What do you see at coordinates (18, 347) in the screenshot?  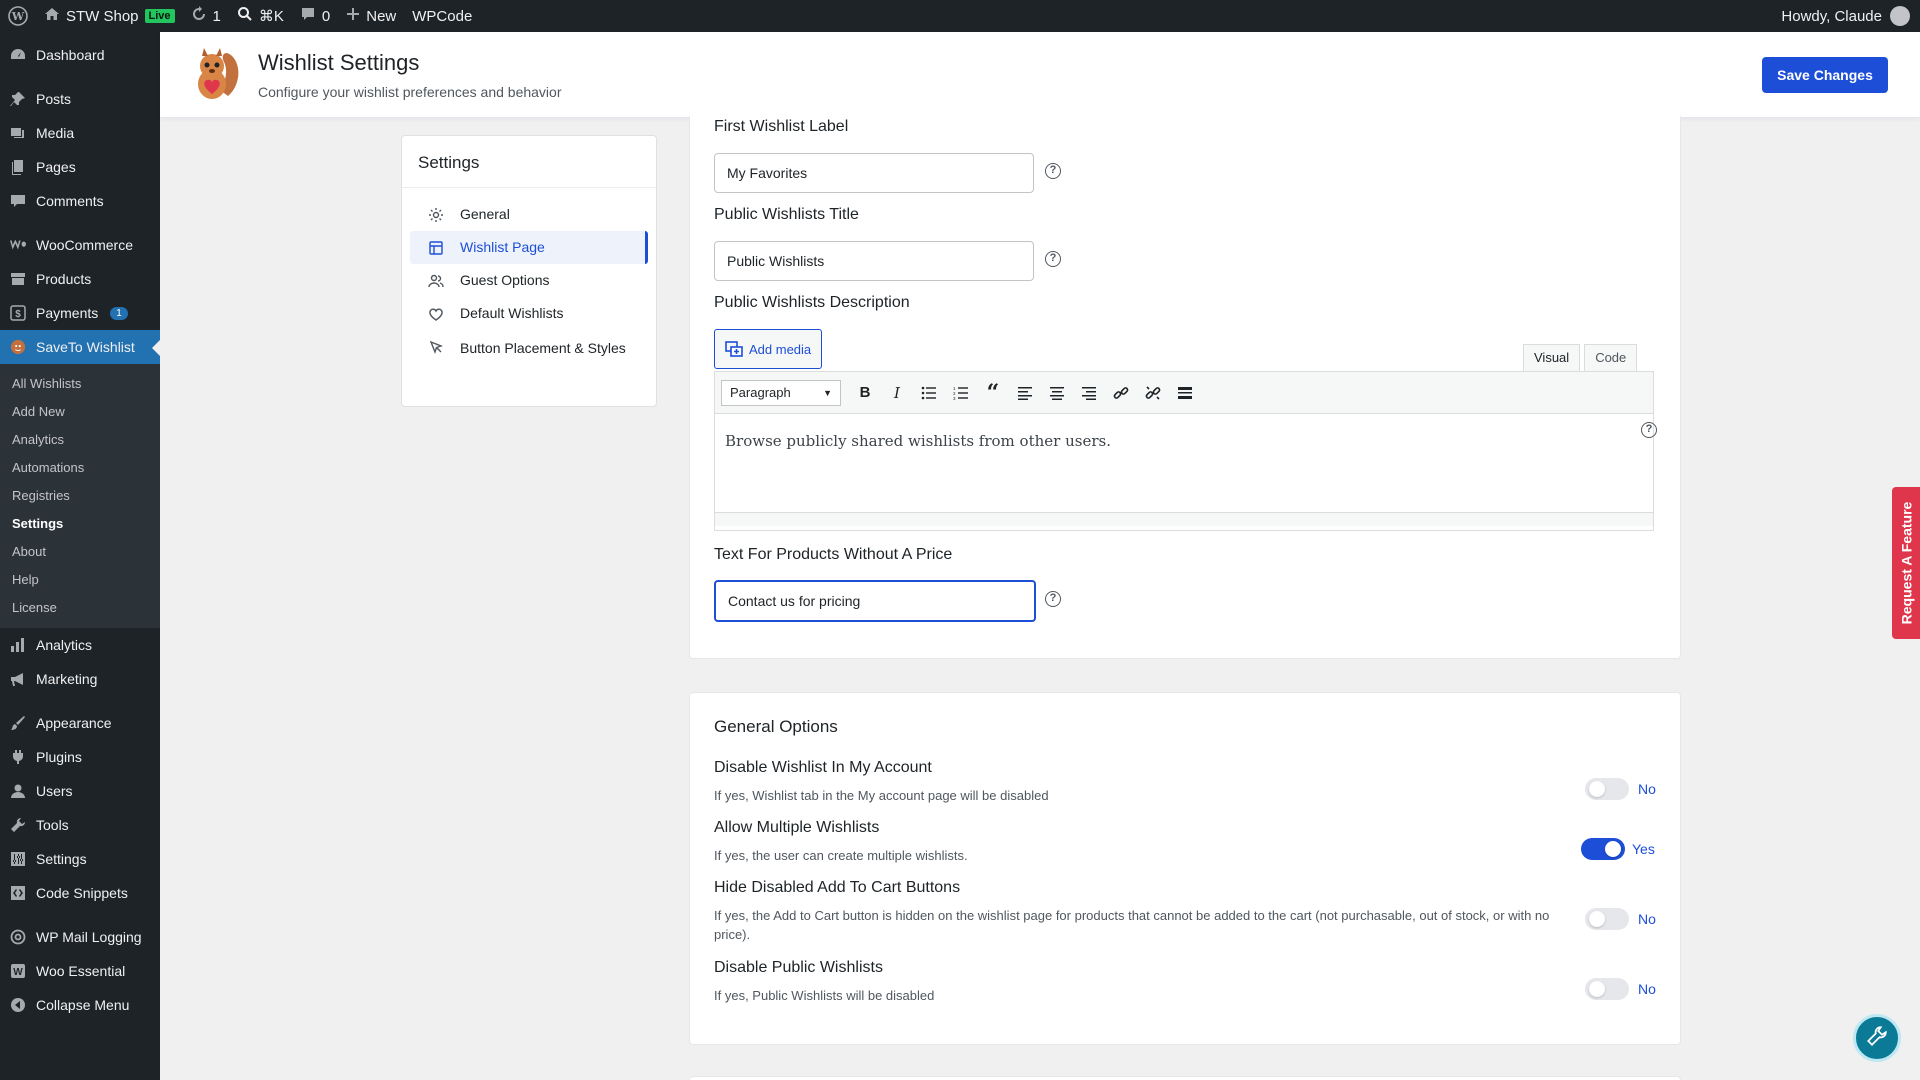 I see `squirrel-icon` at bounding box center [18, 347].